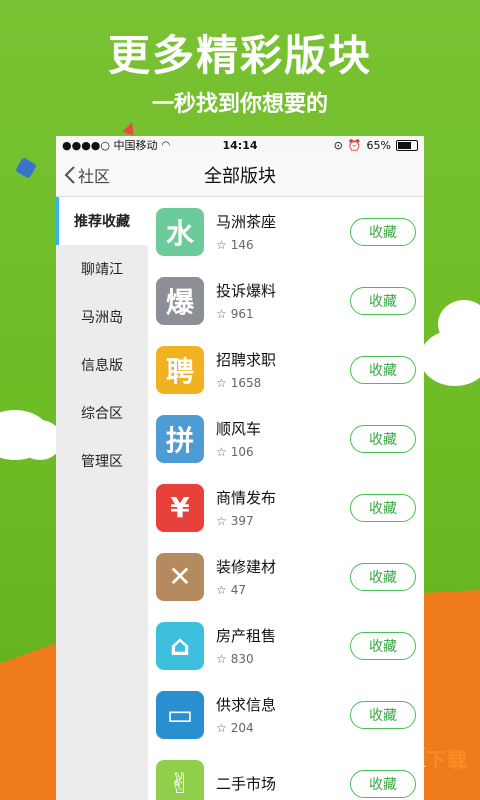 This screenshot has width=480, height=800. Describe the element at coordinates (286, 438) in the screenshot. I see `list-item: 拼 顺风车 ☆ 106 收藏` at that location.